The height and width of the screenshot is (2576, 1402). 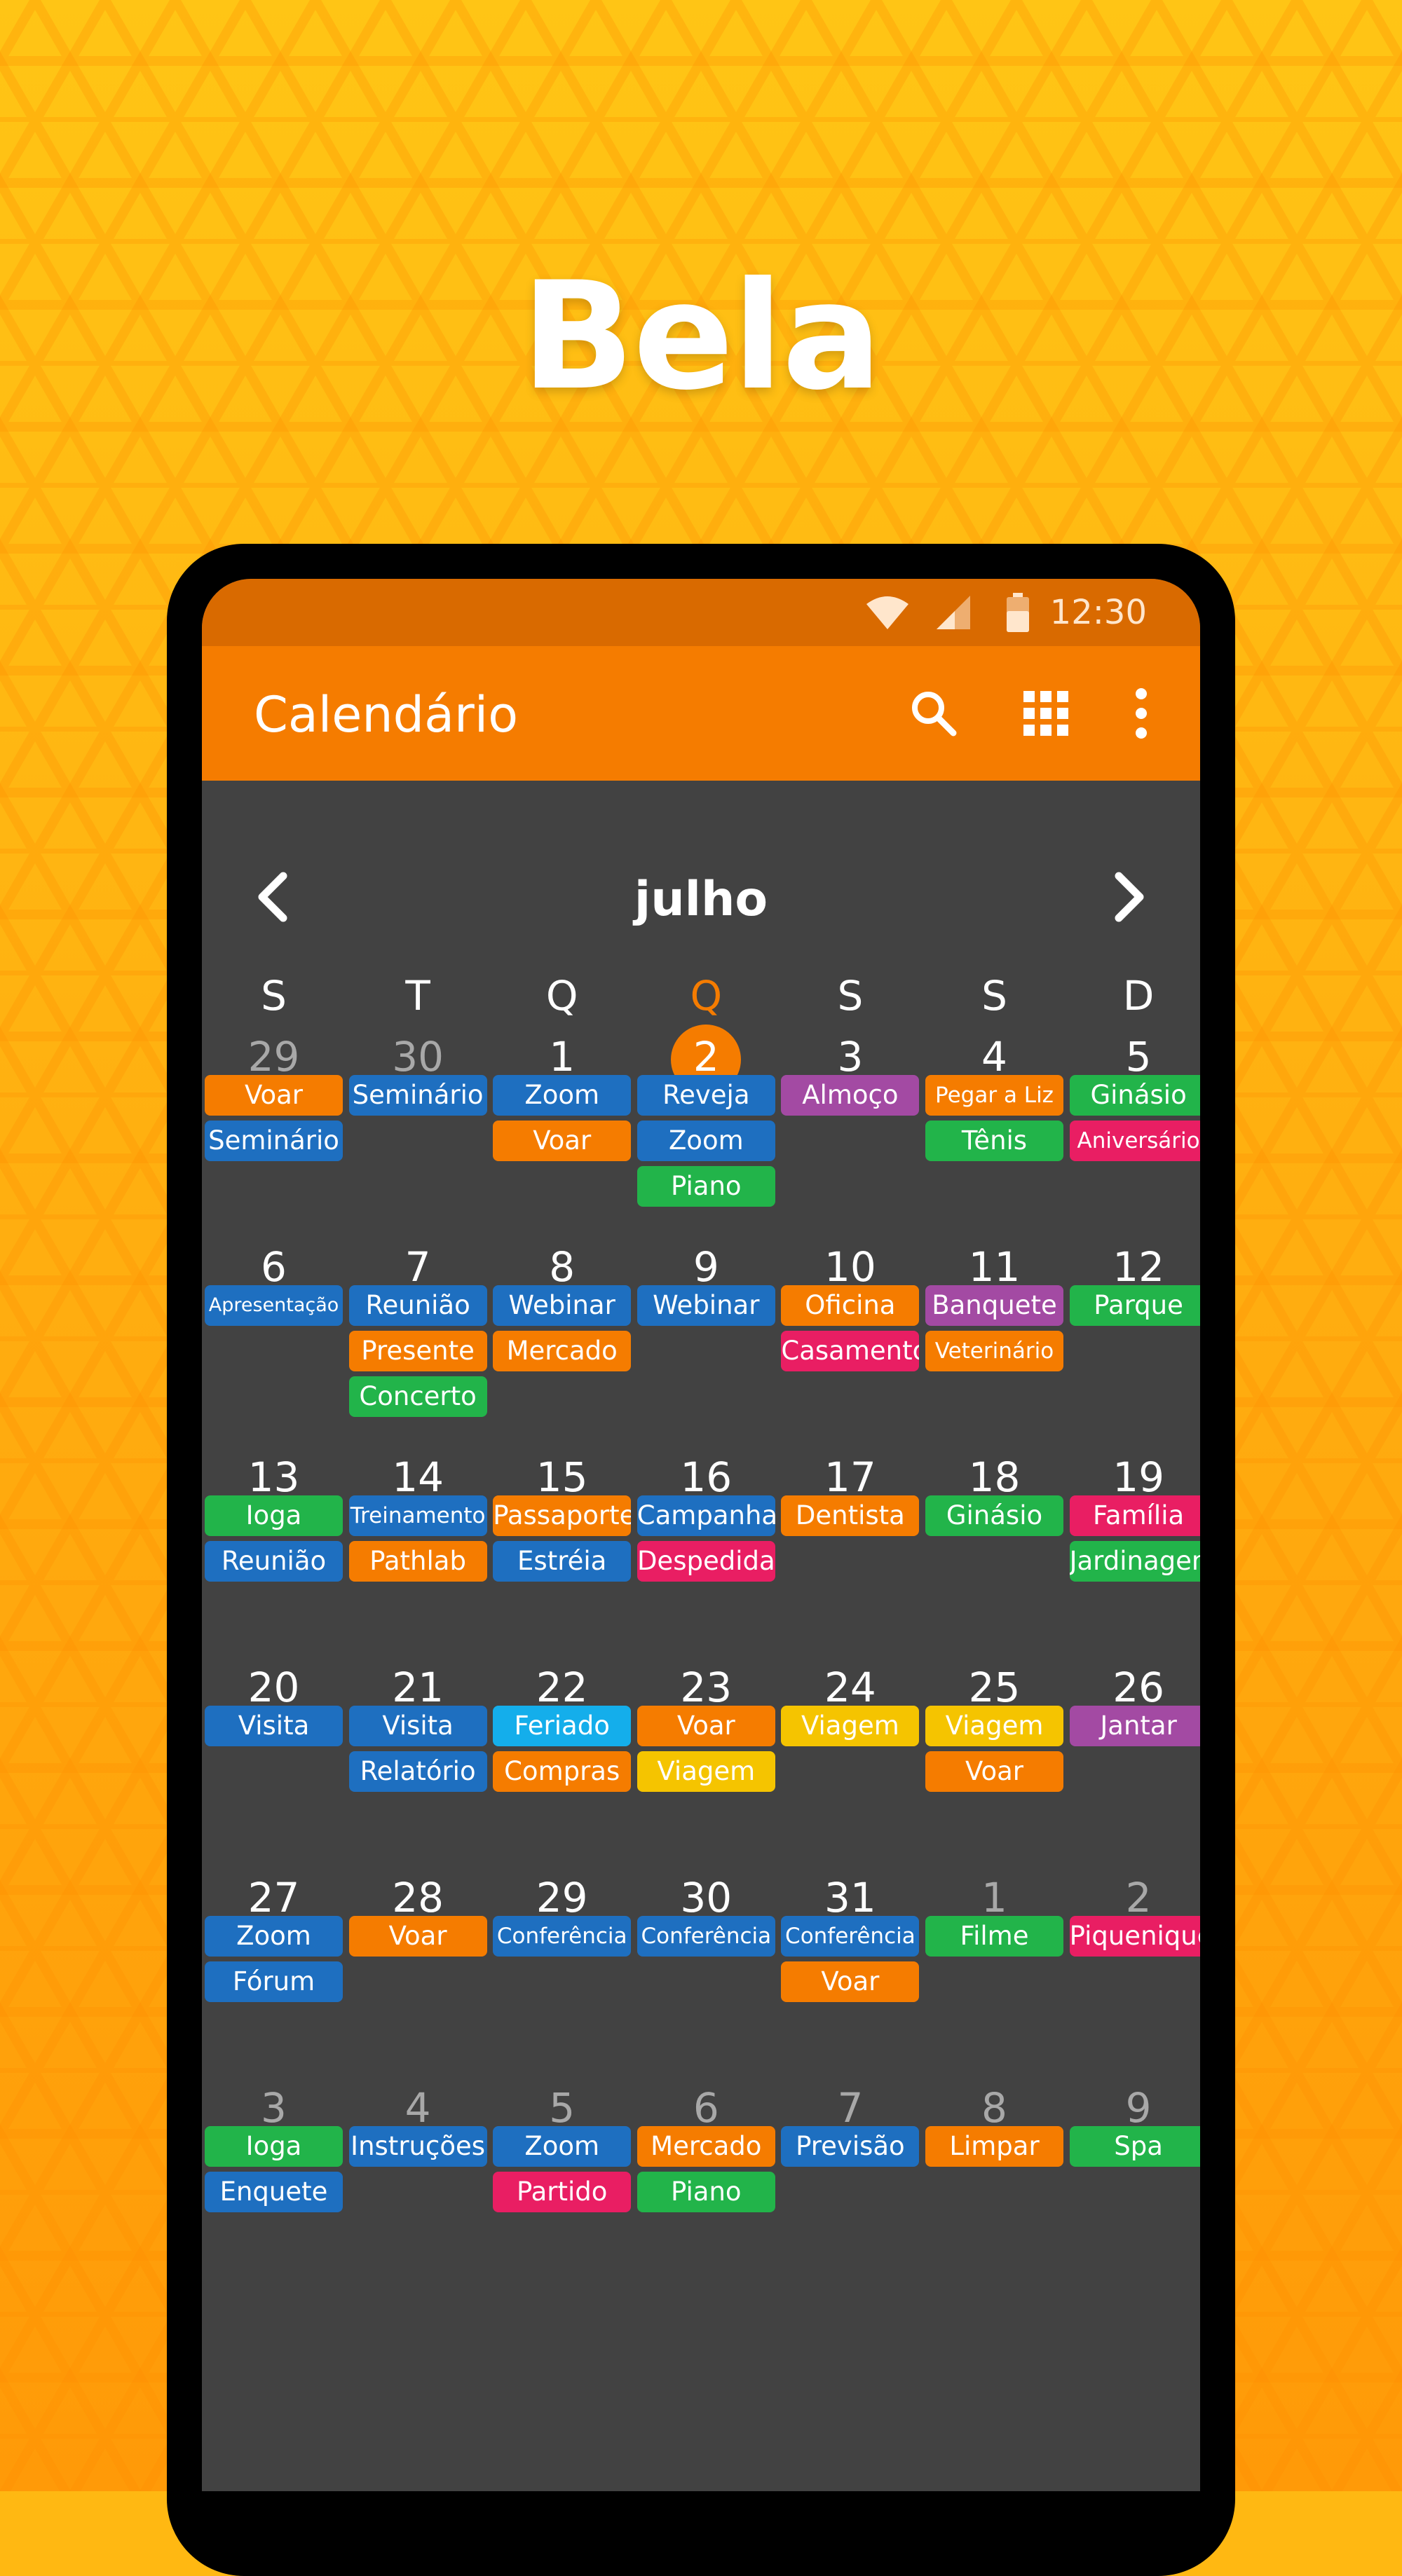 What do you see at coordinates (418, 1134) in the screenshot?
I see `day-cell: 30 Seminário` at bounding box center [418, 1134].